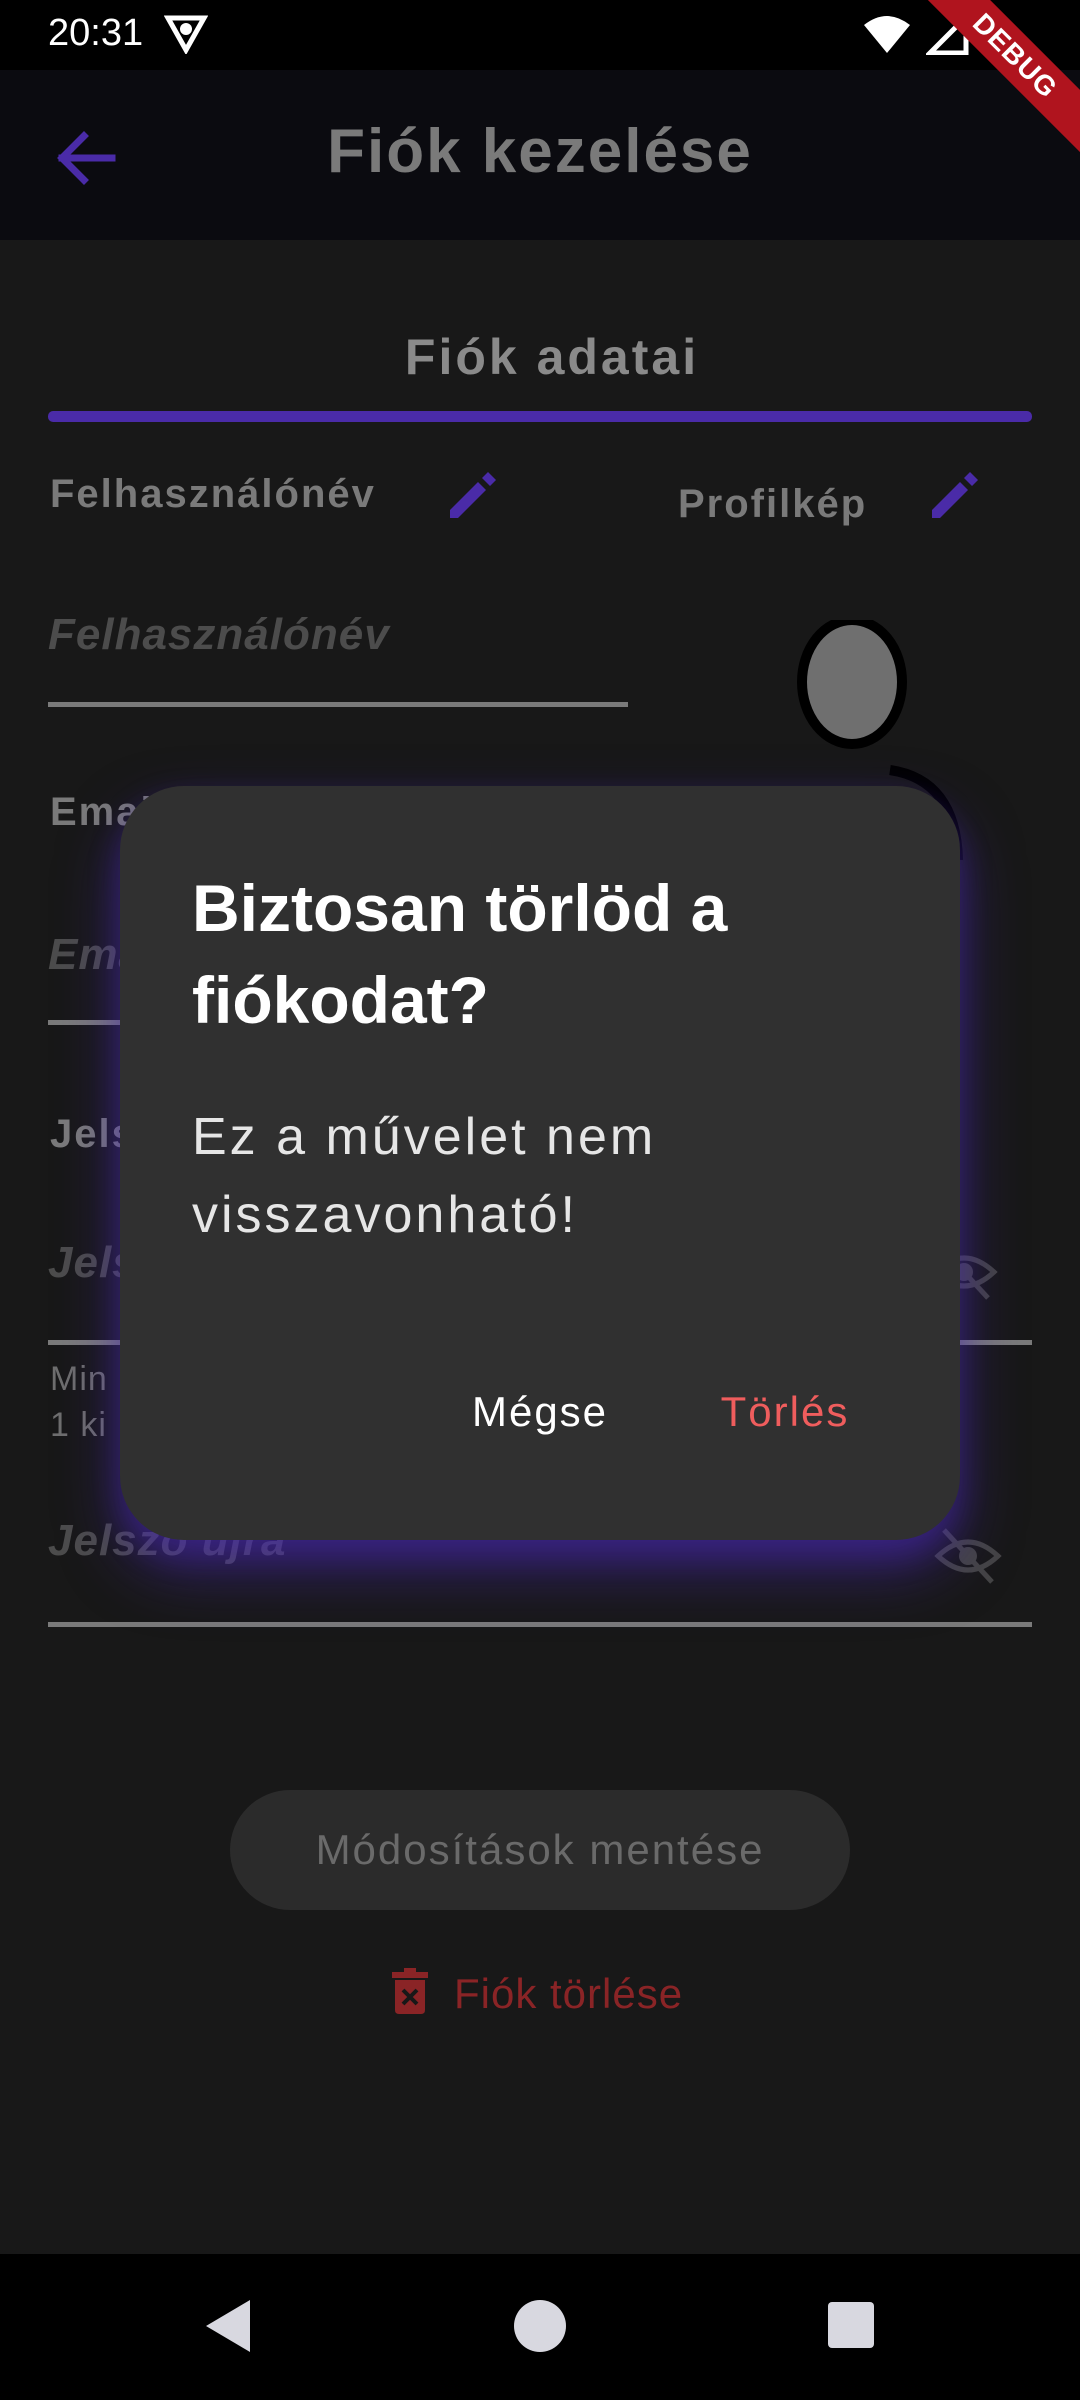 This screenshot has height=2400, width=1080. What do you see at coordinates (460, 954) in the screenshot?
I see `dialog-title: Biztosan törlöd a fiókodat?` at bounding box center [460, 954].